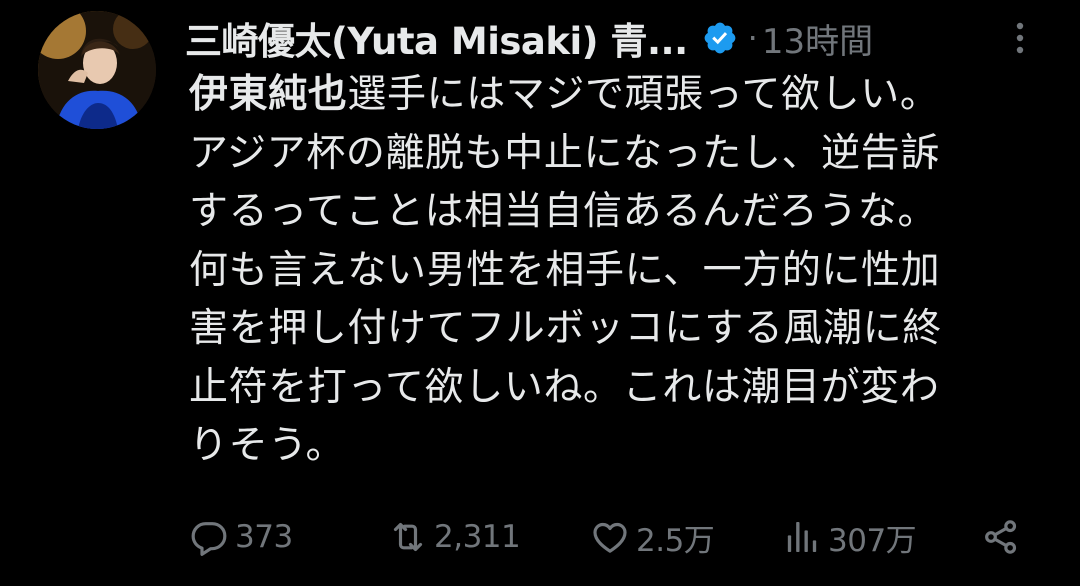 This screenshot has width=1080, height=586. I want to click on tweet-text-line: 伊東純也選手にはマジで頑張って欲しい。, so click(624, 95).